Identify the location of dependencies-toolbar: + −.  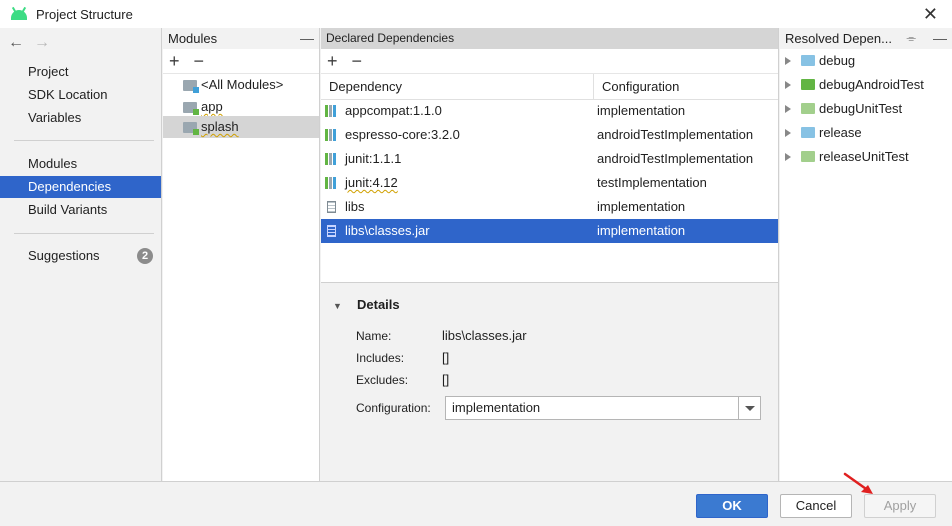
(549, 61).